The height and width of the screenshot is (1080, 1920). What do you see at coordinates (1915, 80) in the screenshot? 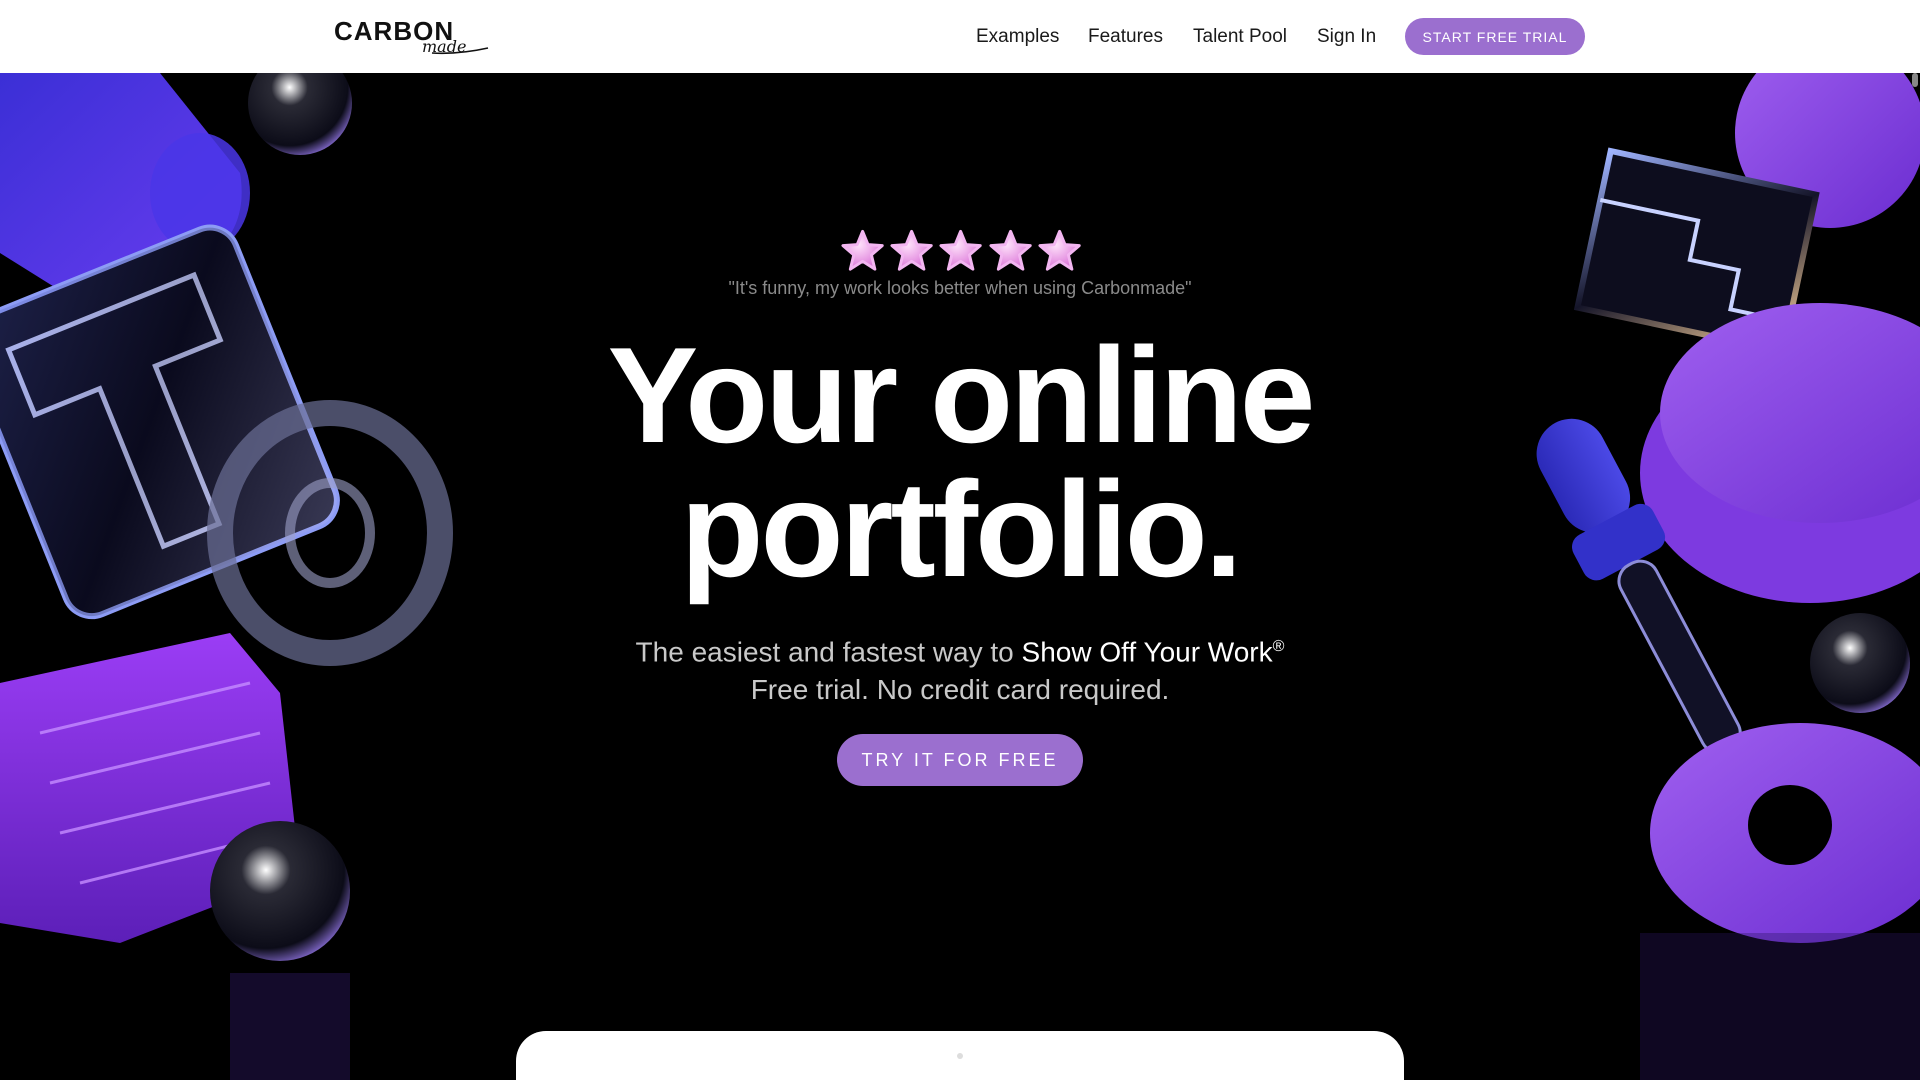
I see `scrollbar-thumb` at bounding box center [1915, 80].